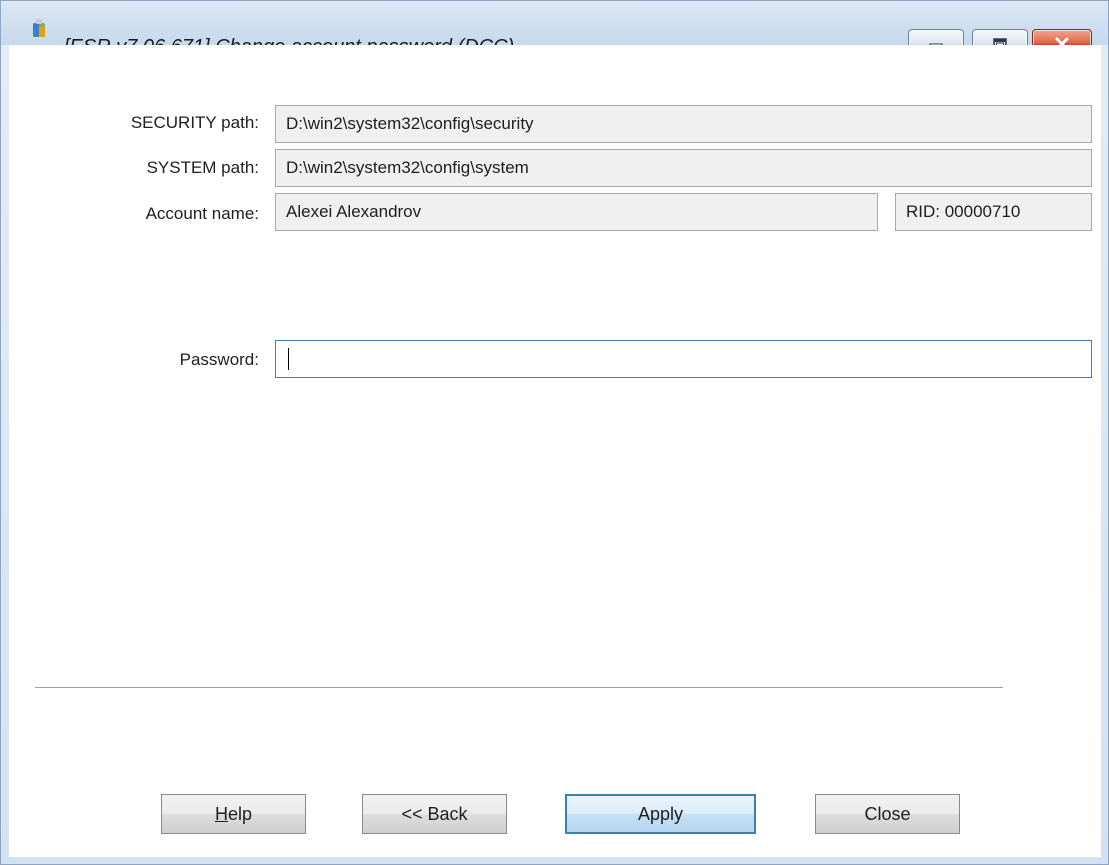 The height and width of the screenshot is (865, 1109). Describe the element at coordinates (993, 212) in the screenshot. I see `rid-field: RID: 00000710` at that location.